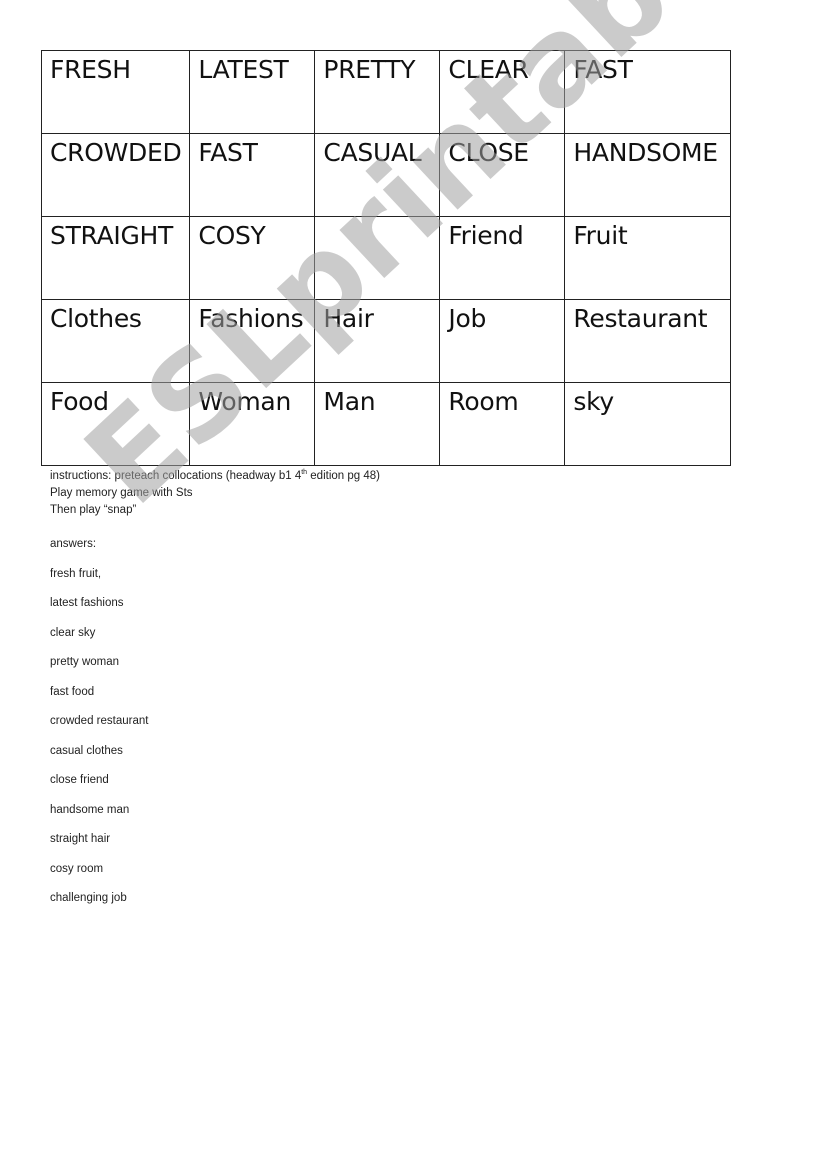 This screenshot has width=826, height=1169. What do you see at coordinates (377, 341) in the screenshot?
I see `grid-cell: Hair` at bounding box center [377, 341].